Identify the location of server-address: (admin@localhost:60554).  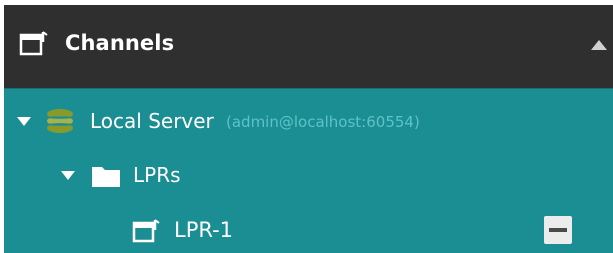
(323, 122).